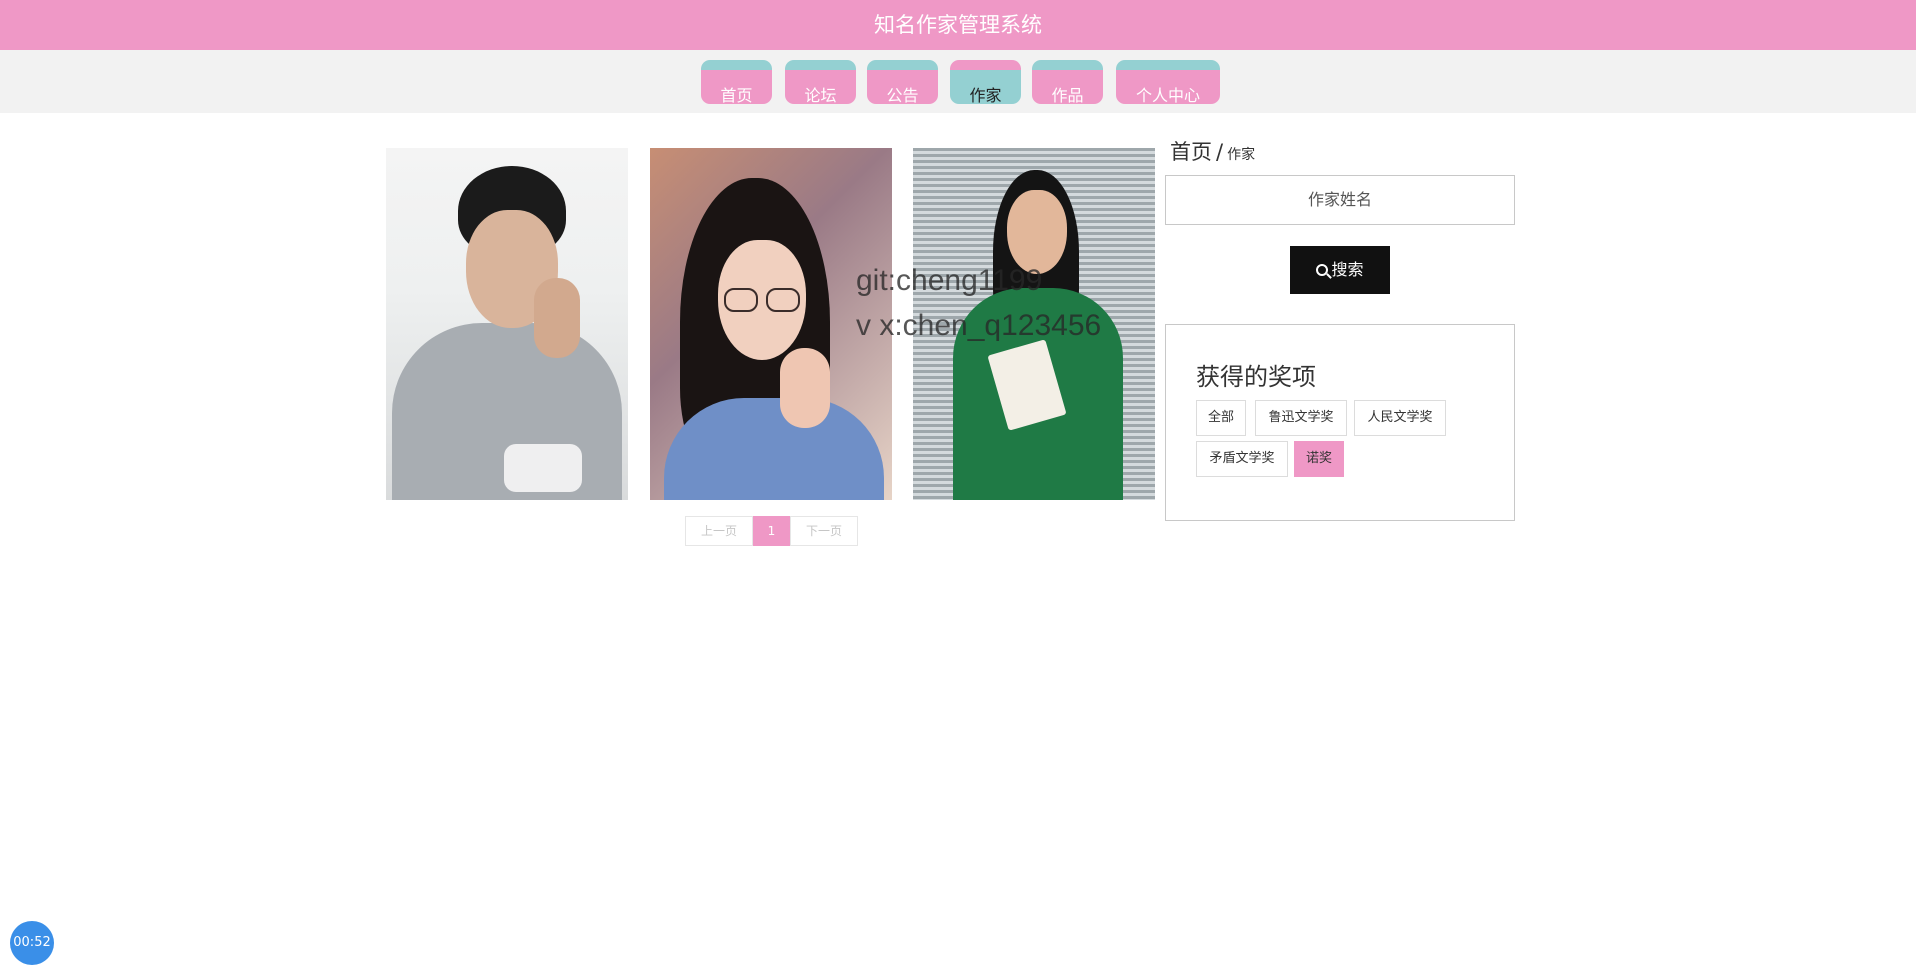 The image size is (1916, 966). I want to click on nav-writers: 作家, so click(985, 82).